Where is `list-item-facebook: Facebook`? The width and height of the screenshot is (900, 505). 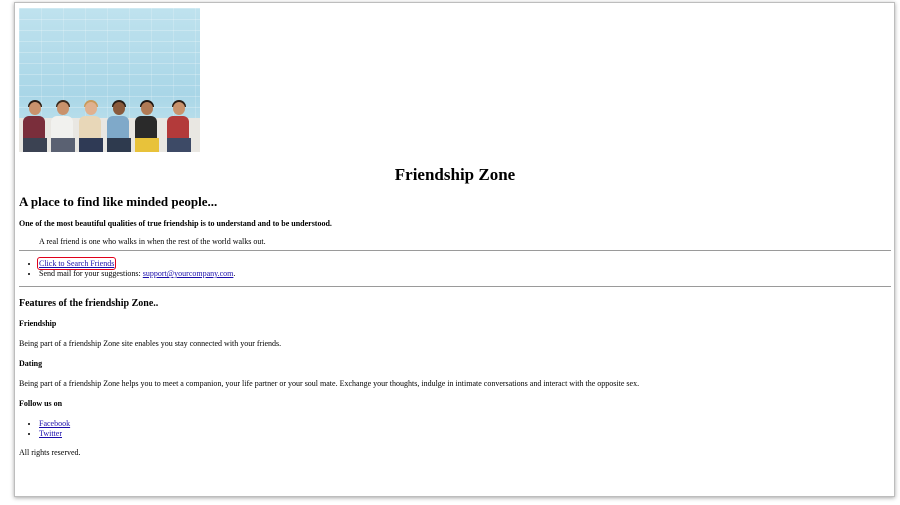
list-item-facebook: Facebook is located at coordinates (54, 424).